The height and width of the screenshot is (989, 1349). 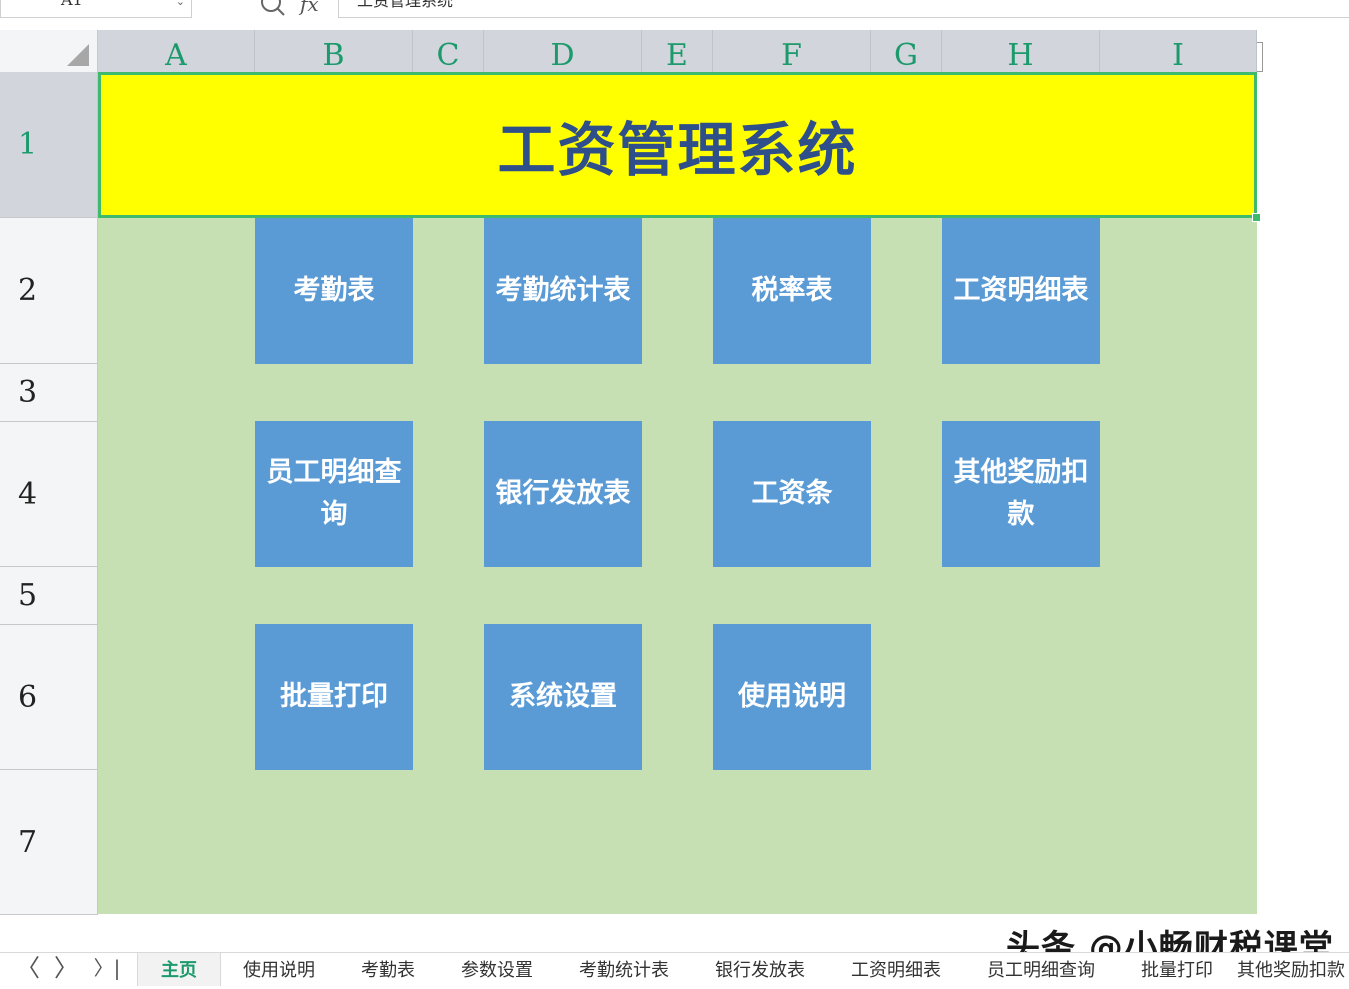 What do you see at coordinates (1256, 217) in the screenshot?
I see `fill-handle` at bounding box center [1256, 217].